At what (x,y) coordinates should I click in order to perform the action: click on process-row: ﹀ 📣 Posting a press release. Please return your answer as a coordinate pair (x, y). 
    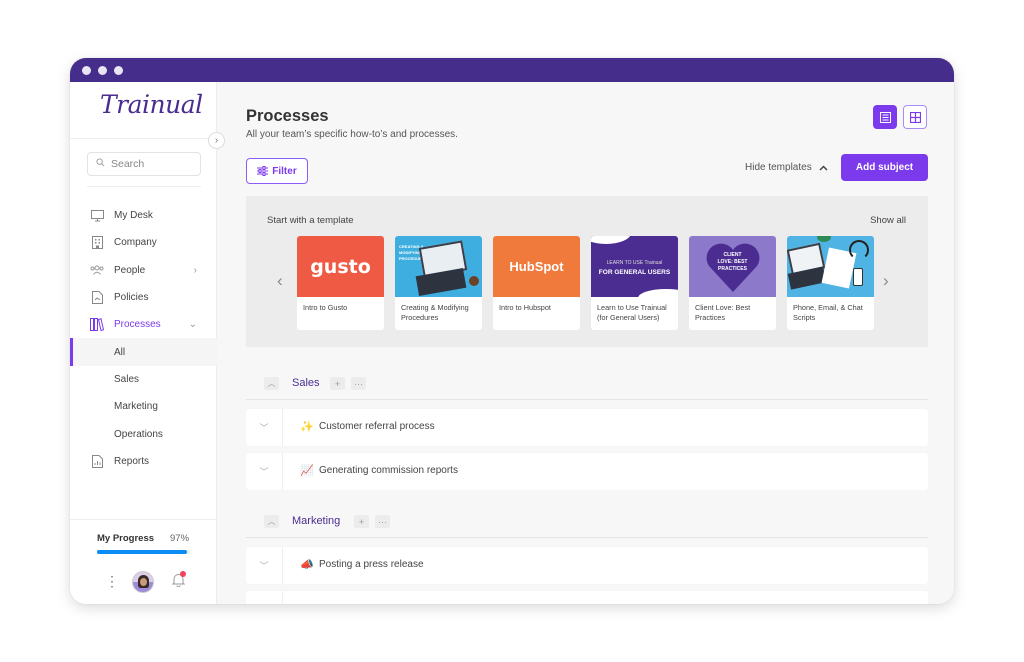
    Looking at the image, I should click on (587, 565).